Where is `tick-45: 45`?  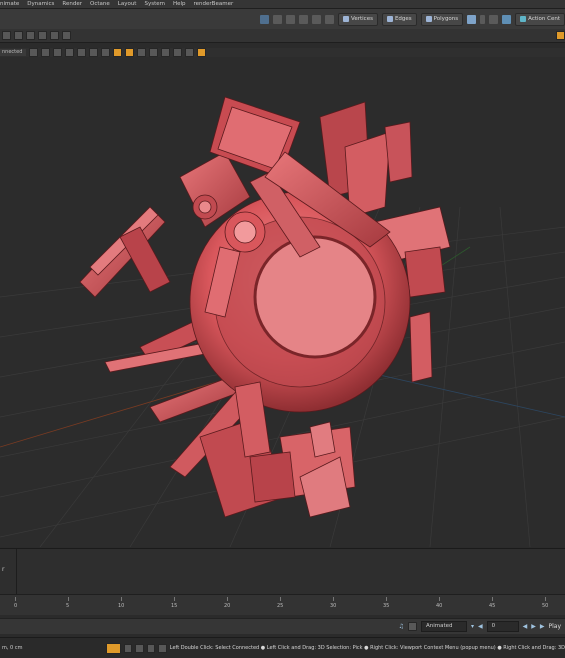
tick-45: 45 is located at coordinates (492, 606).